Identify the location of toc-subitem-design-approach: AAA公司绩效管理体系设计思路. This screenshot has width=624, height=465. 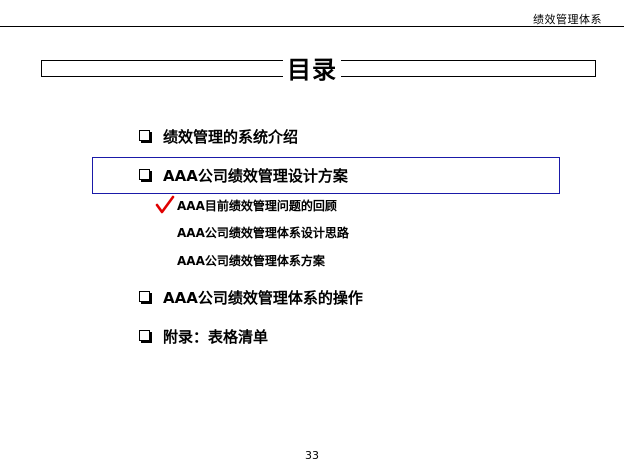
(263, 233).